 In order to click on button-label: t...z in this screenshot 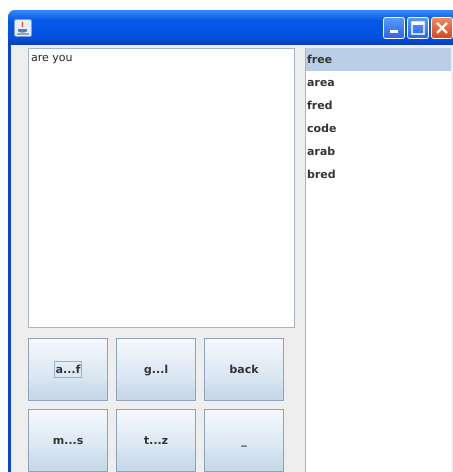, I will do `click(156, 441)`.